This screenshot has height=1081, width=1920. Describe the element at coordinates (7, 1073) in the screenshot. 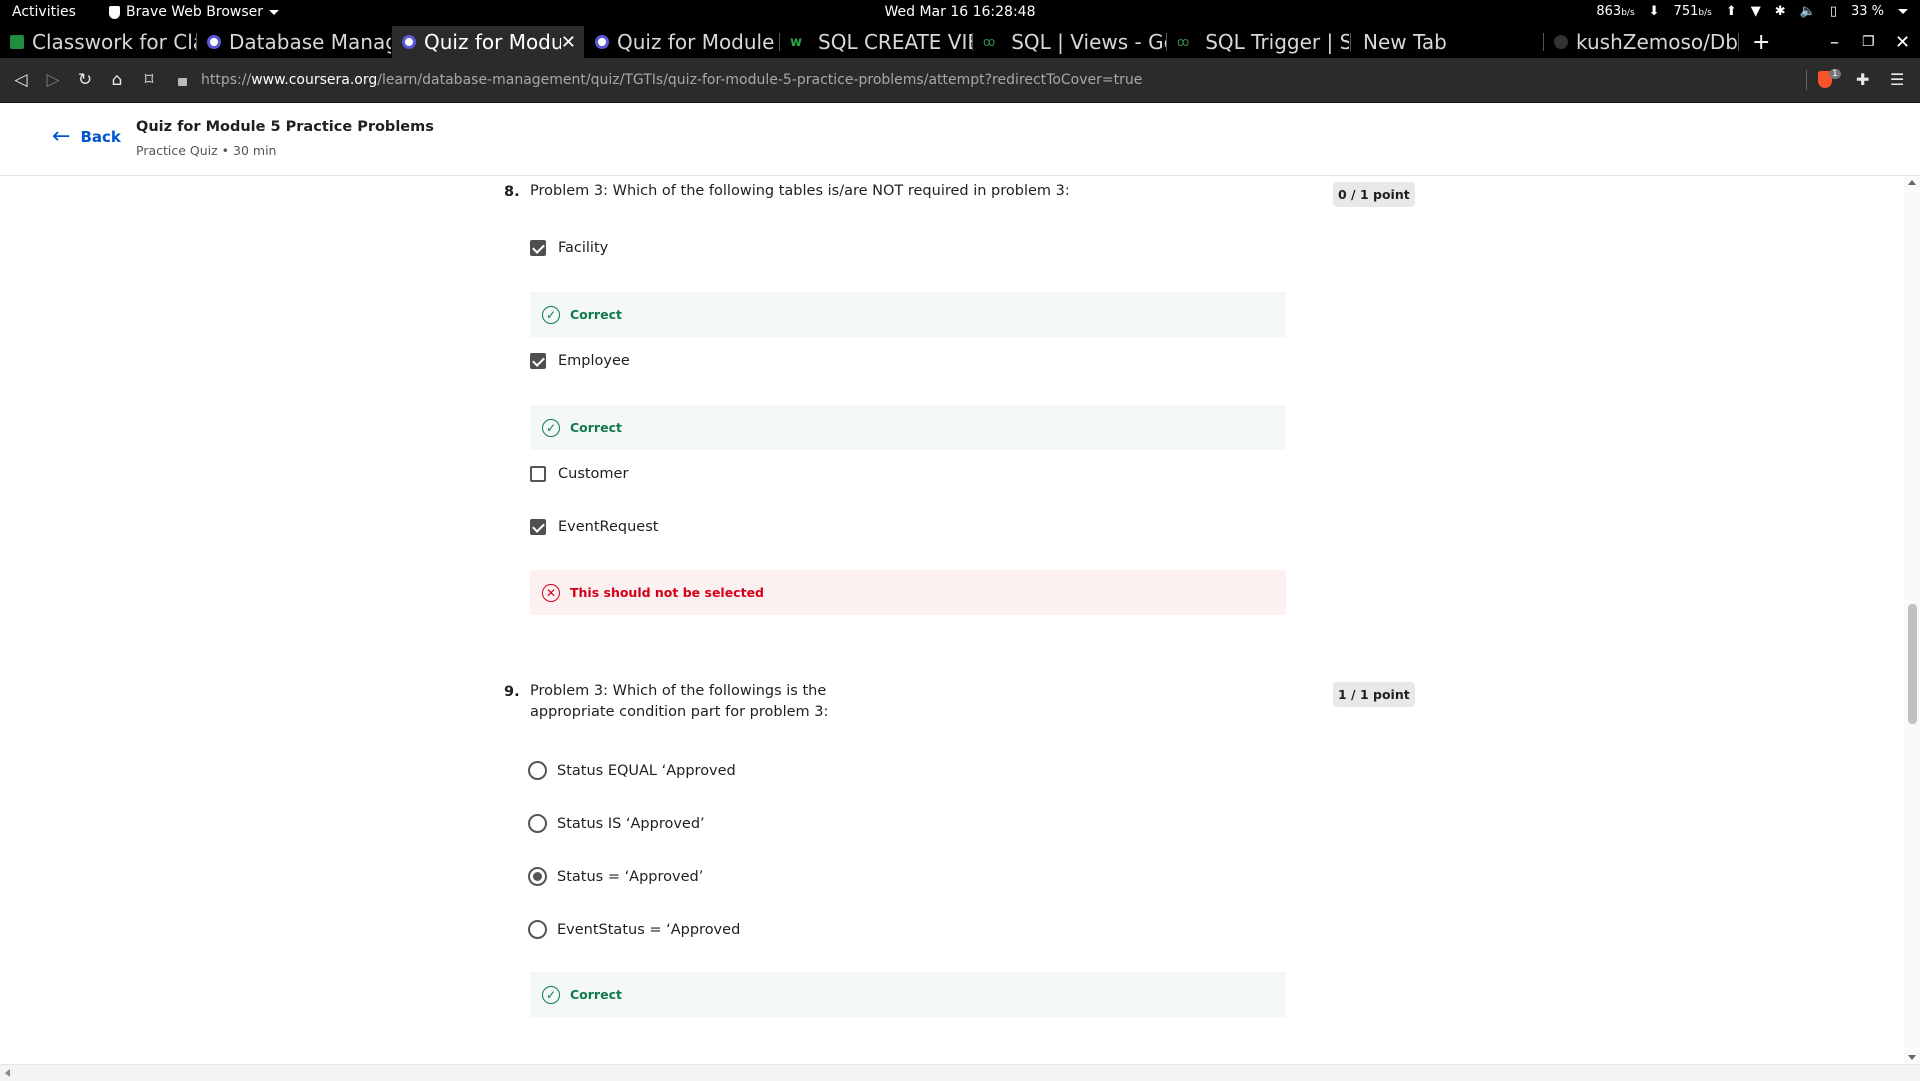

I see `scroll-left-icon` at that location.